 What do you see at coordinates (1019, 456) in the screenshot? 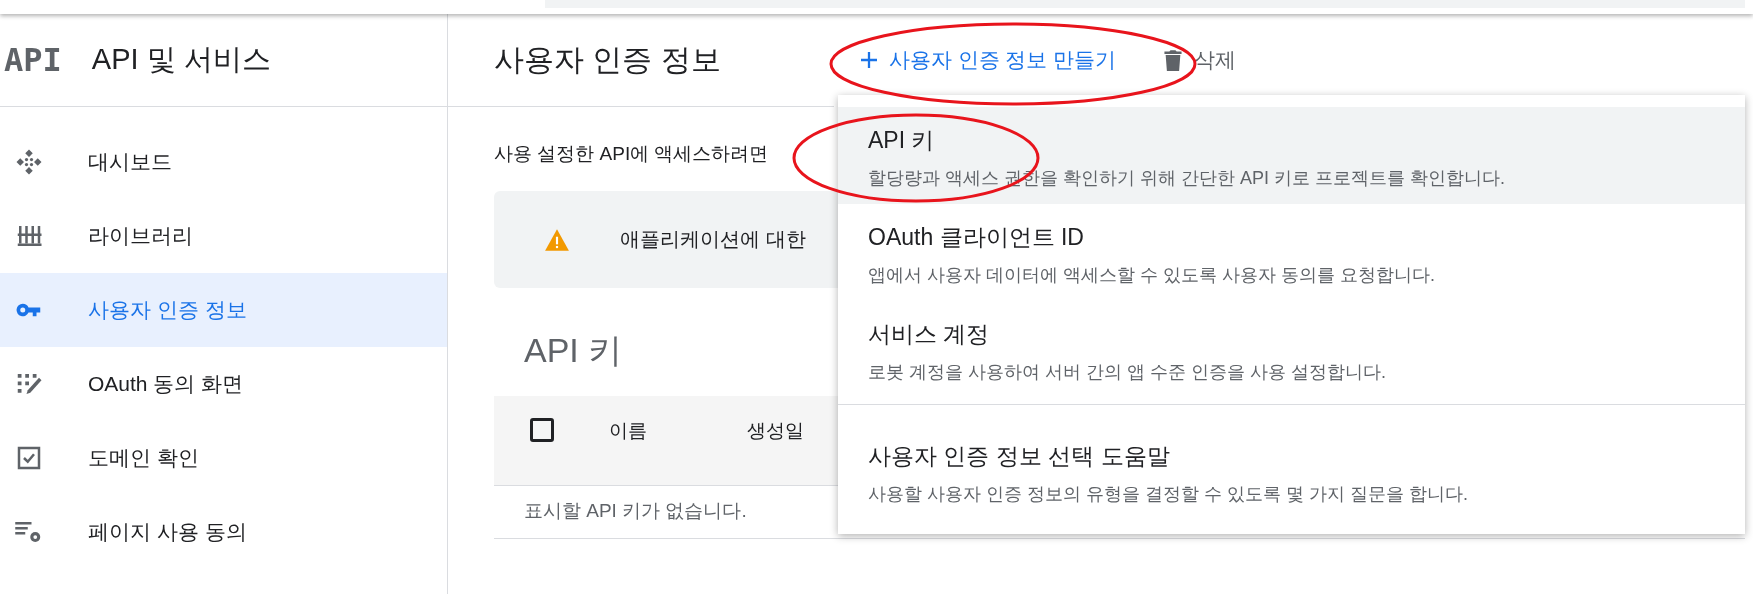
I see `menu-item-title: 사용자 인증 정보 선택 도움말` at bounding box center [1019, 456].